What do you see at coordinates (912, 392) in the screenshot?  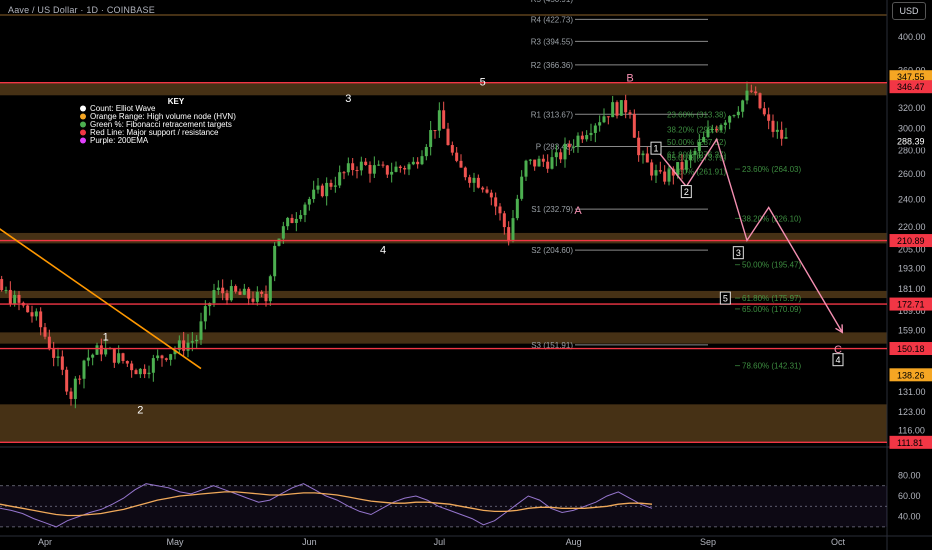 I see `price-tick-label: 131.00` at bounding box center [912, 392].